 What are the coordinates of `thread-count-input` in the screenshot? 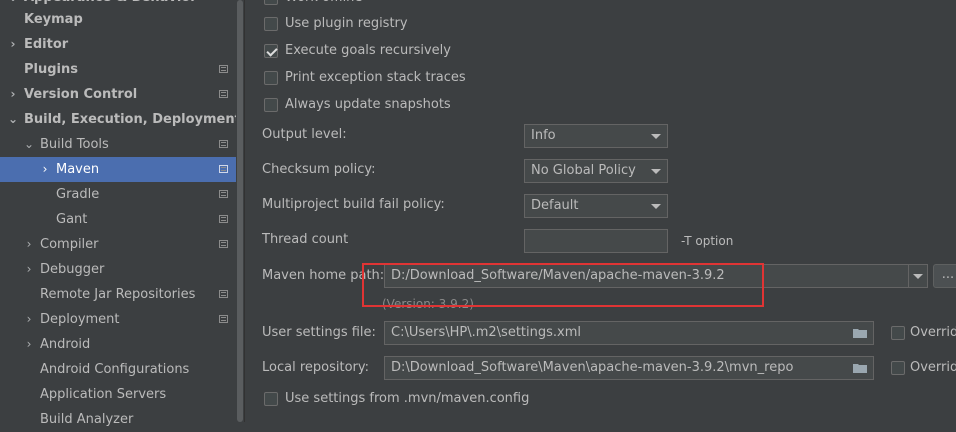 It's located at (596, 241).